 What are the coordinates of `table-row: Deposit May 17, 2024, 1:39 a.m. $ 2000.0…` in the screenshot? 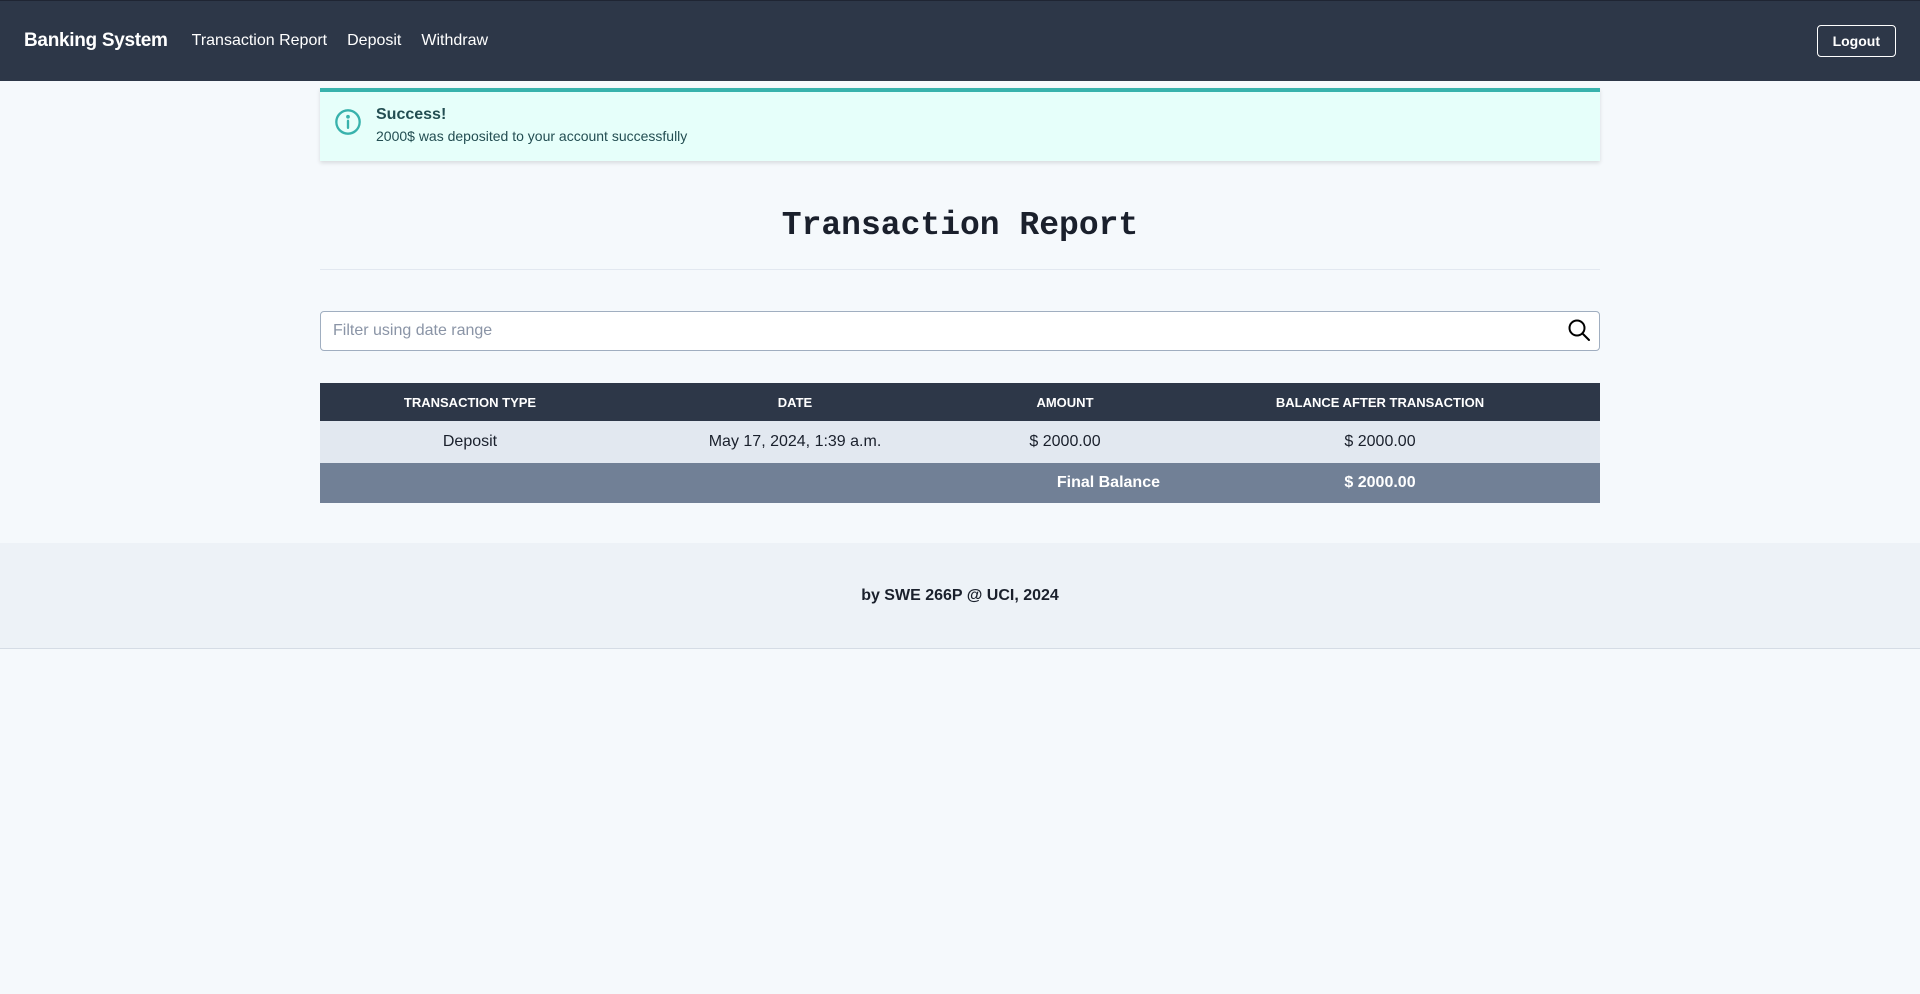 It's located at (960, 442).